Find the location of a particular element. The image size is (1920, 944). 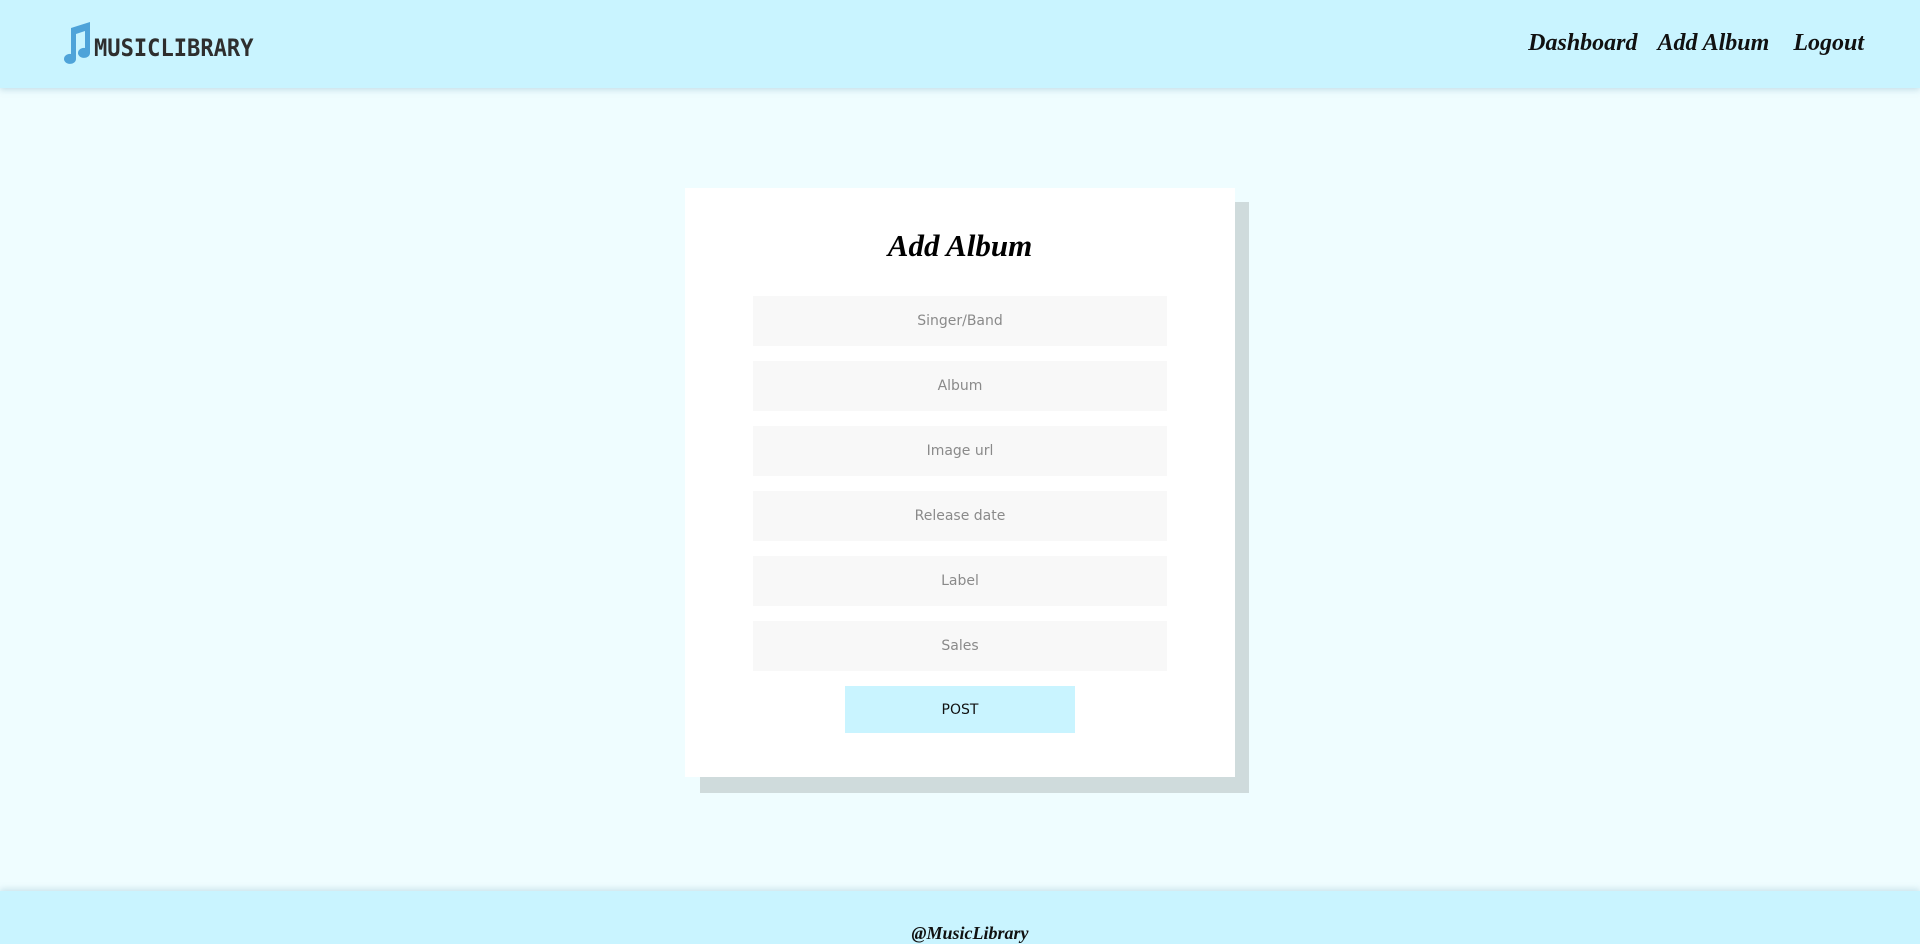

release-date-input is located at coordinates (960, 516).